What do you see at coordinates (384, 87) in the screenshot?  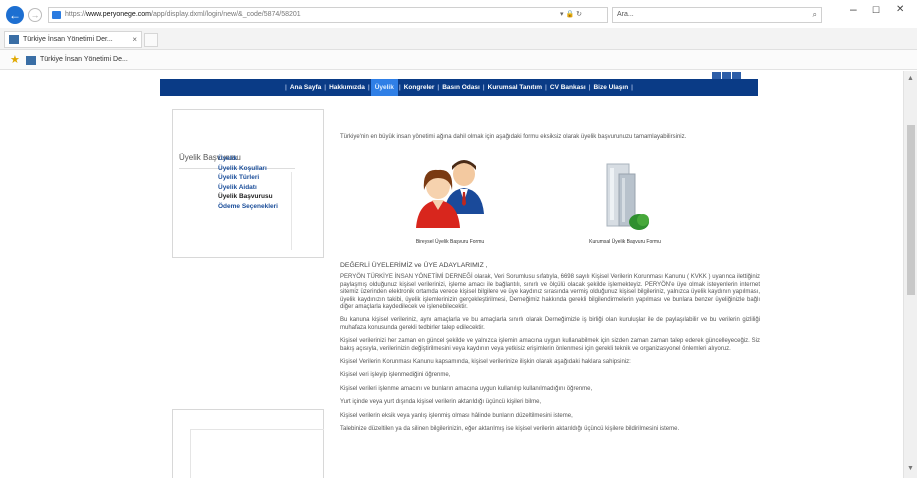 I see `nav-item: Üyelik` at bounding box center [384, 87].